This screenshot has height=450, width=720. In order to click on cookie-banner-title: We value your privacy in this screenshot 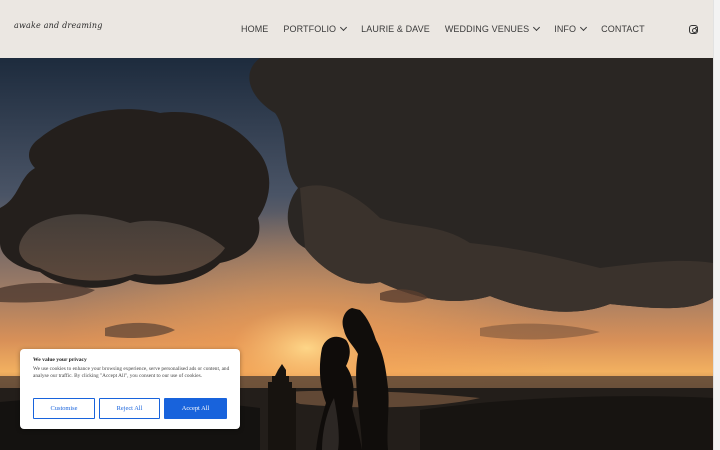, I will do `click(60, 360)`.